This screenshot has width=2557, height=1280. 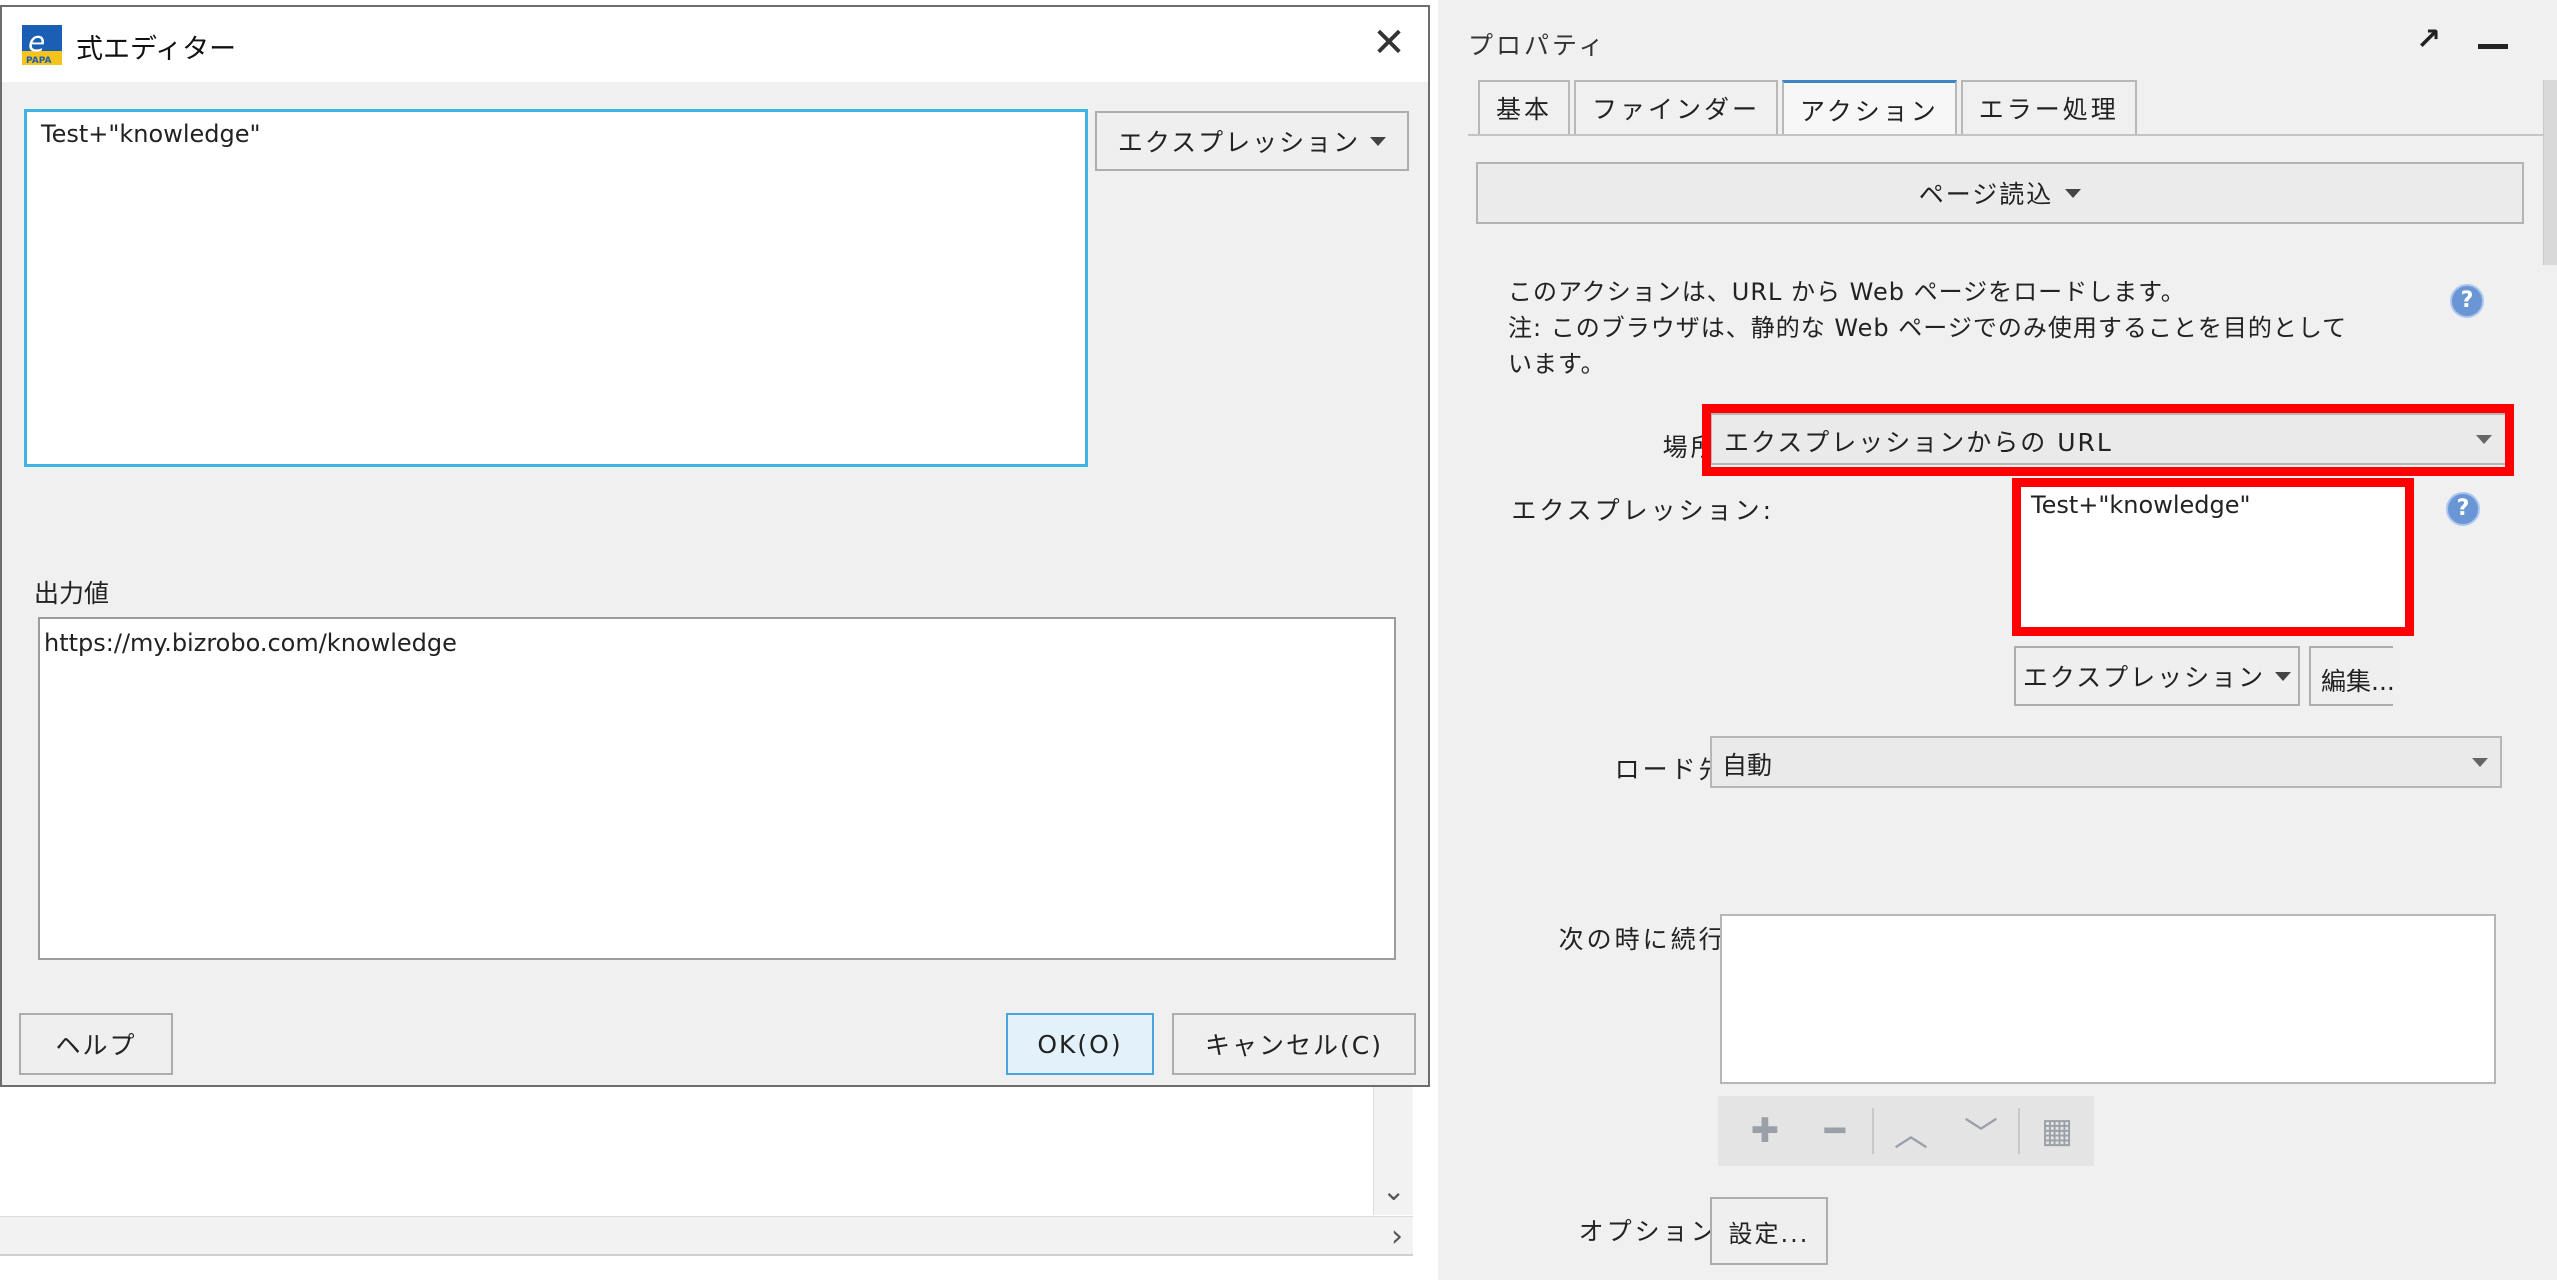 What do you see at coordinates (1847, 292) in the screenshot?
I see `description-line: このアクションは、URL から Web ページをロードします。` at bounding box center [1847, 292].